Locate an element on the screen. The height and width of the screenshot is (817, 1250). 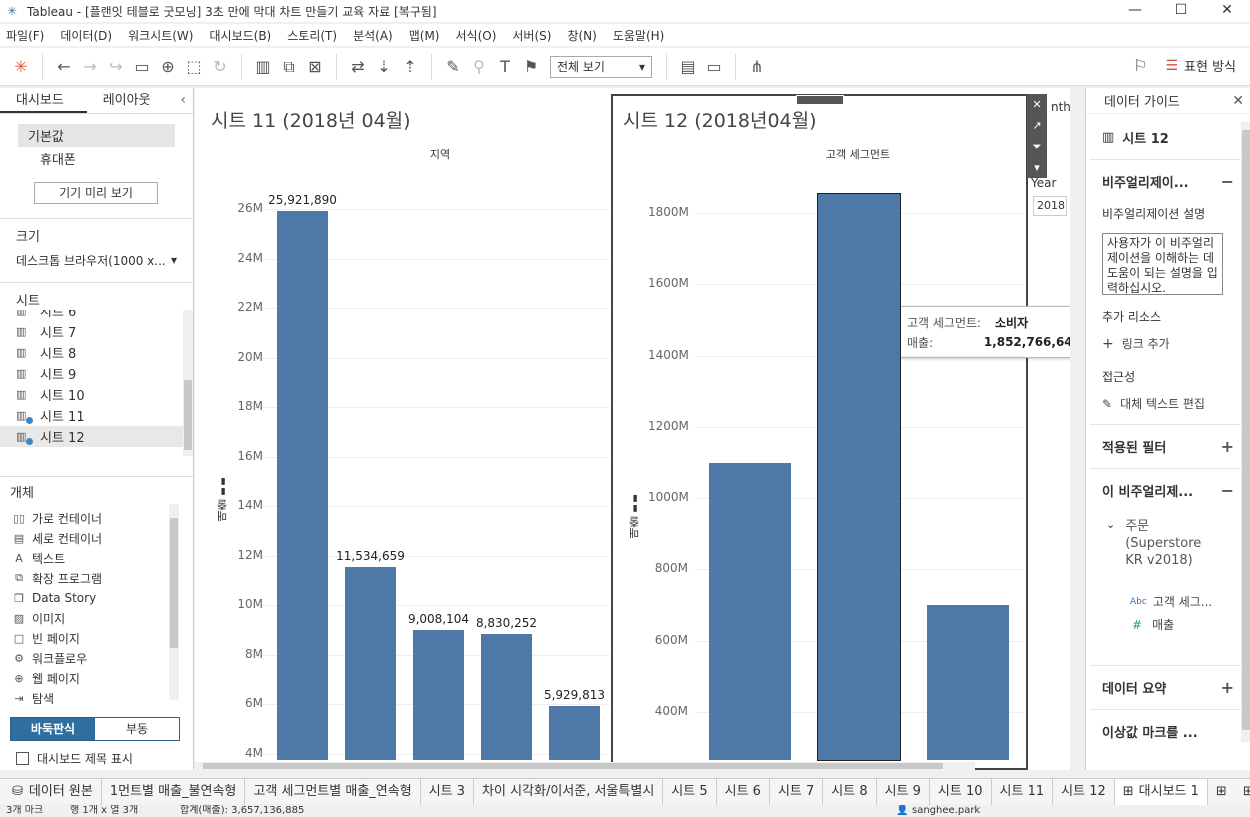
menu-worksheet: 워크시트(W) is located at coordinates (160, 35).